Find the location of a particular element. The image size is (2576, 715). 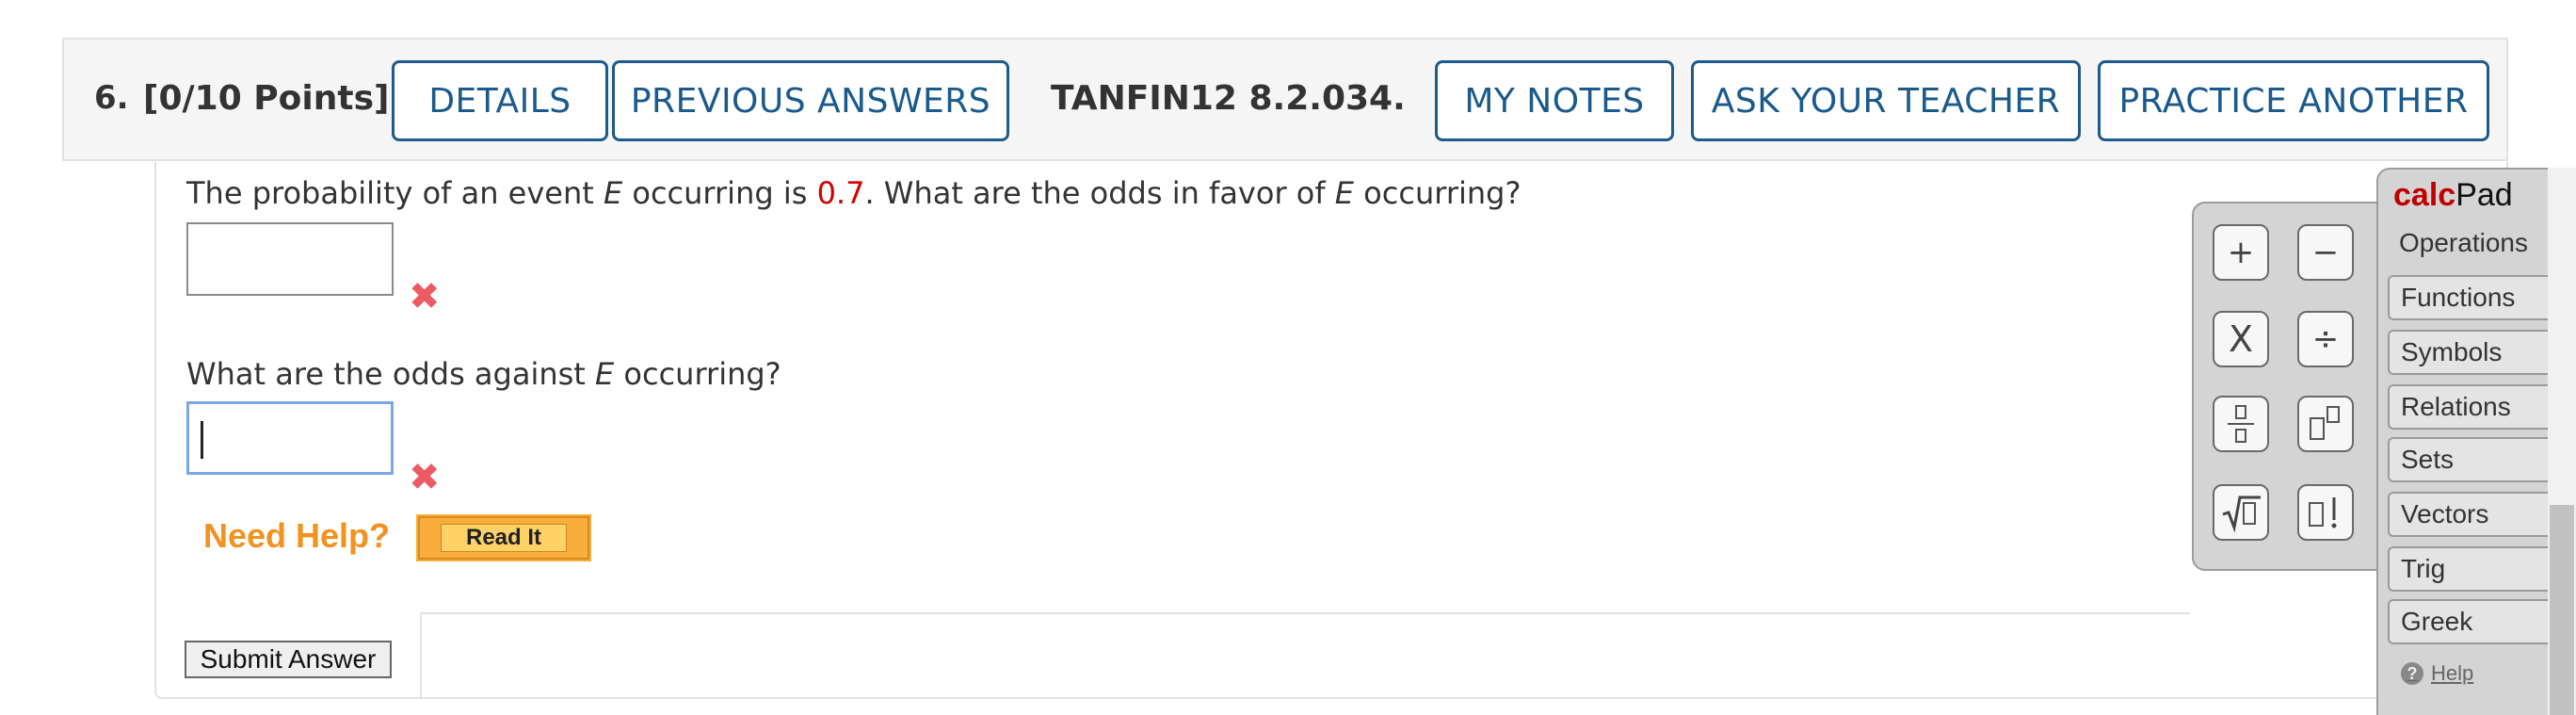

tab-sets: Sets is located at coordinates (2468, 459).